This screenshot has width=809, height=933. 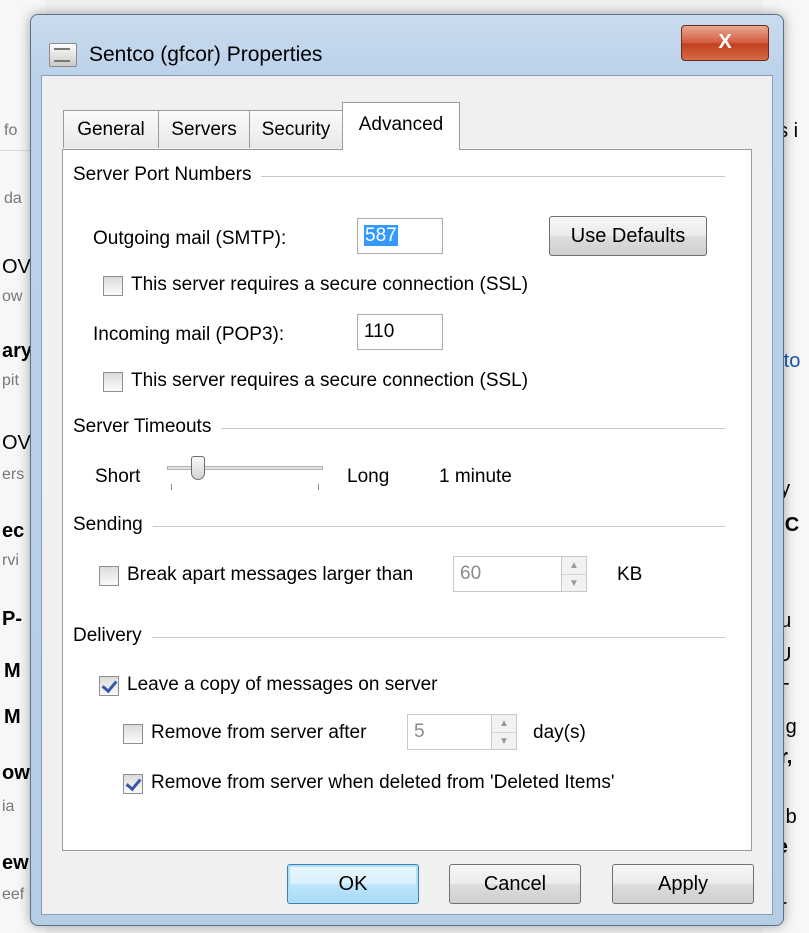 What do you see at coordinates (198, 468) in the screenshot?
I see `slider-thumb` at bounding box center [198, 468].